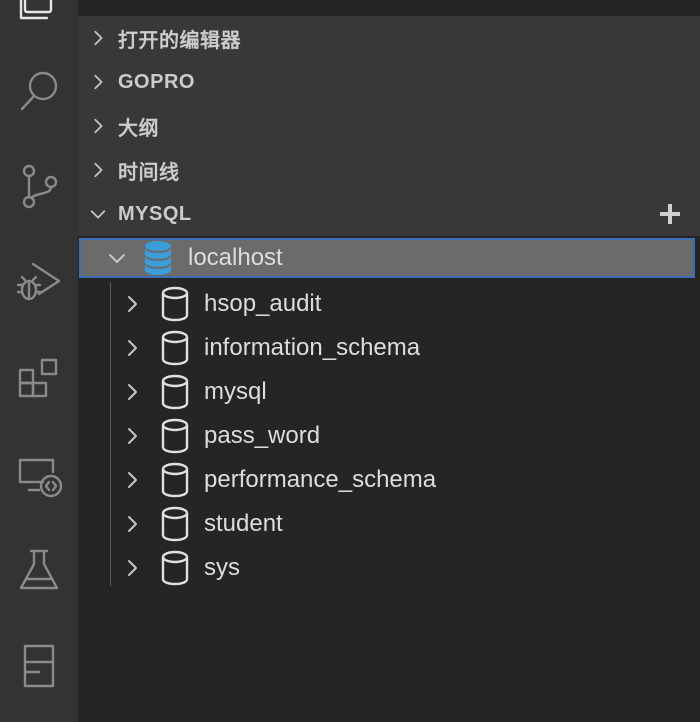 The image size is (700, 722). Describe the element at coordinates (149, 172) in the screenshot. I see `section-label: 时间线` at that location.